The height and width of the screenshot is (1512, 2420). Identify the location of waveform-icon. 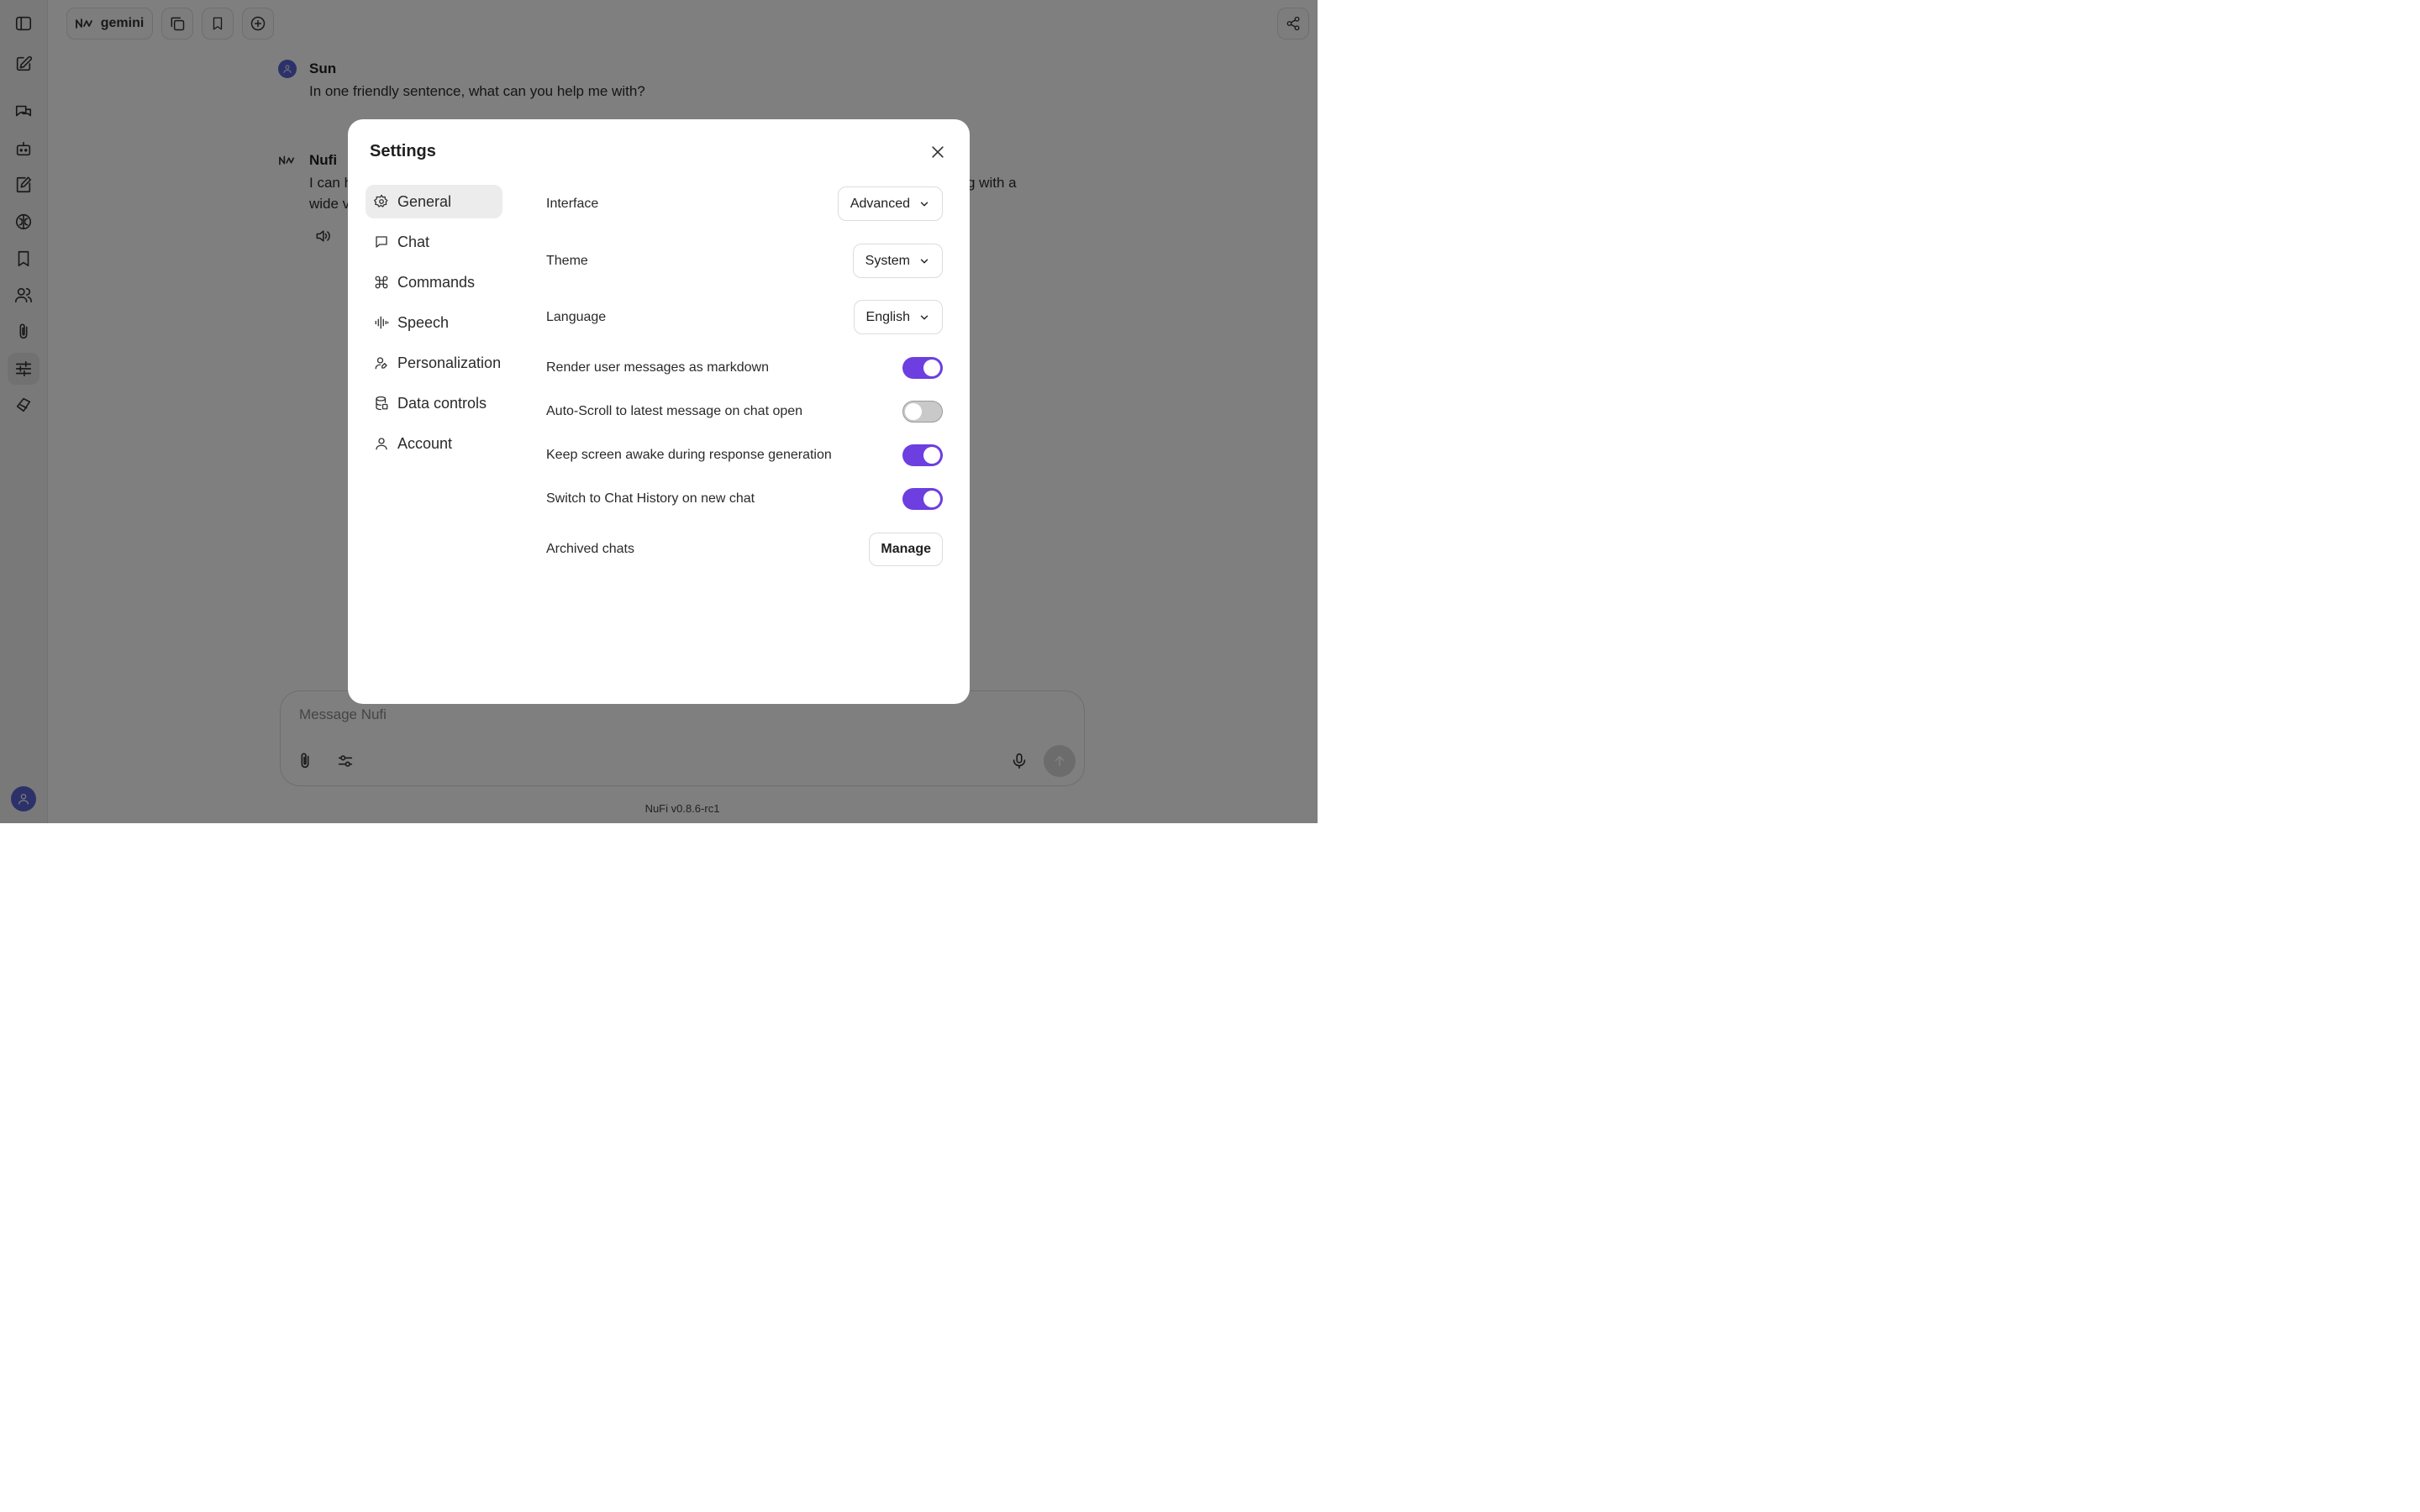
(382, 322).